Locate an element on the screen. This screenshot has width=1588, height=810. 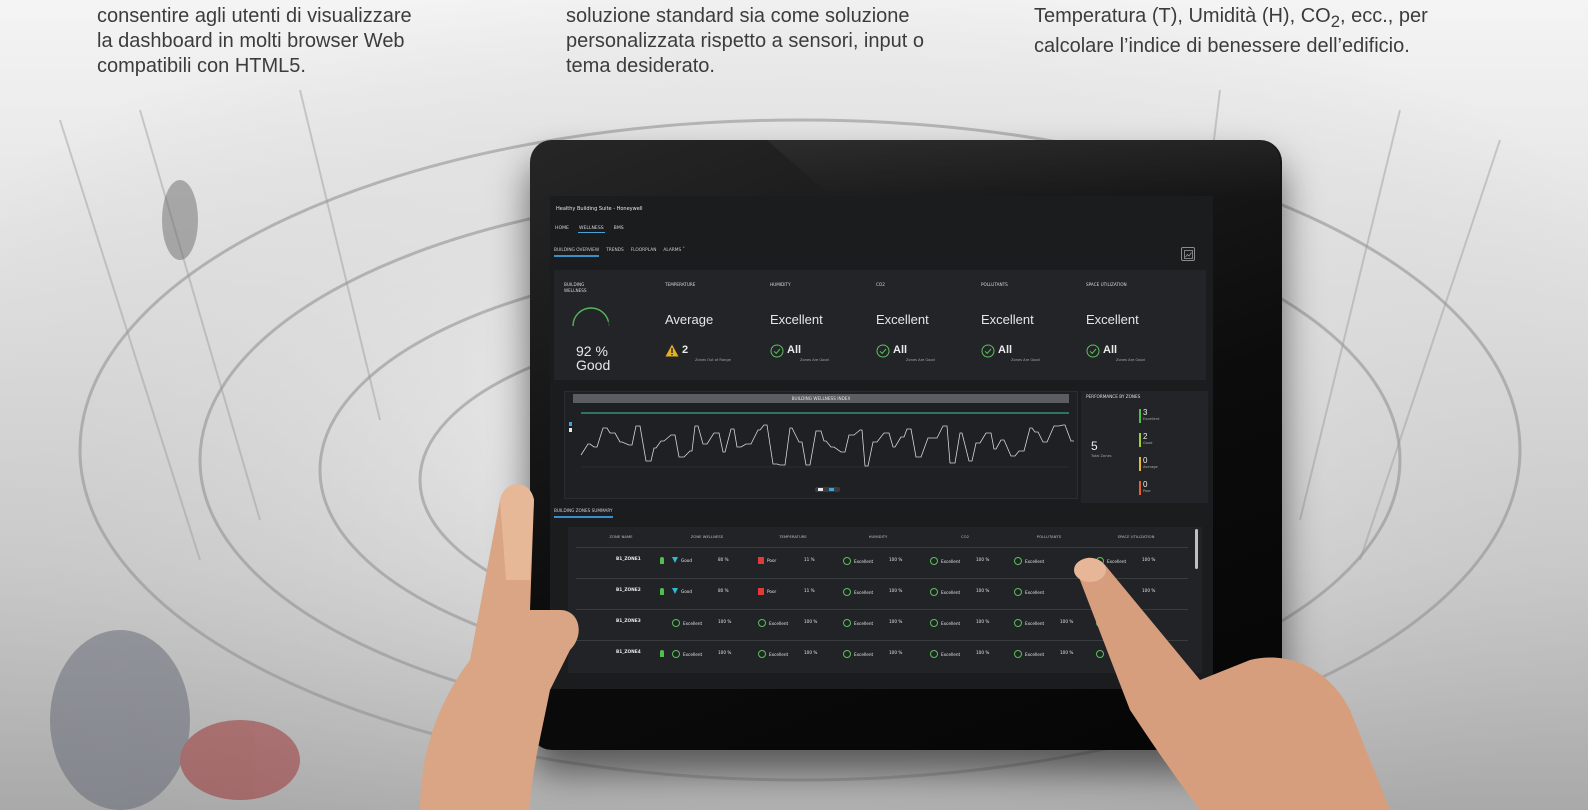
wellness-index-chart: BUILDING WELLNESS INDEX is located at coordinates (821, 445).